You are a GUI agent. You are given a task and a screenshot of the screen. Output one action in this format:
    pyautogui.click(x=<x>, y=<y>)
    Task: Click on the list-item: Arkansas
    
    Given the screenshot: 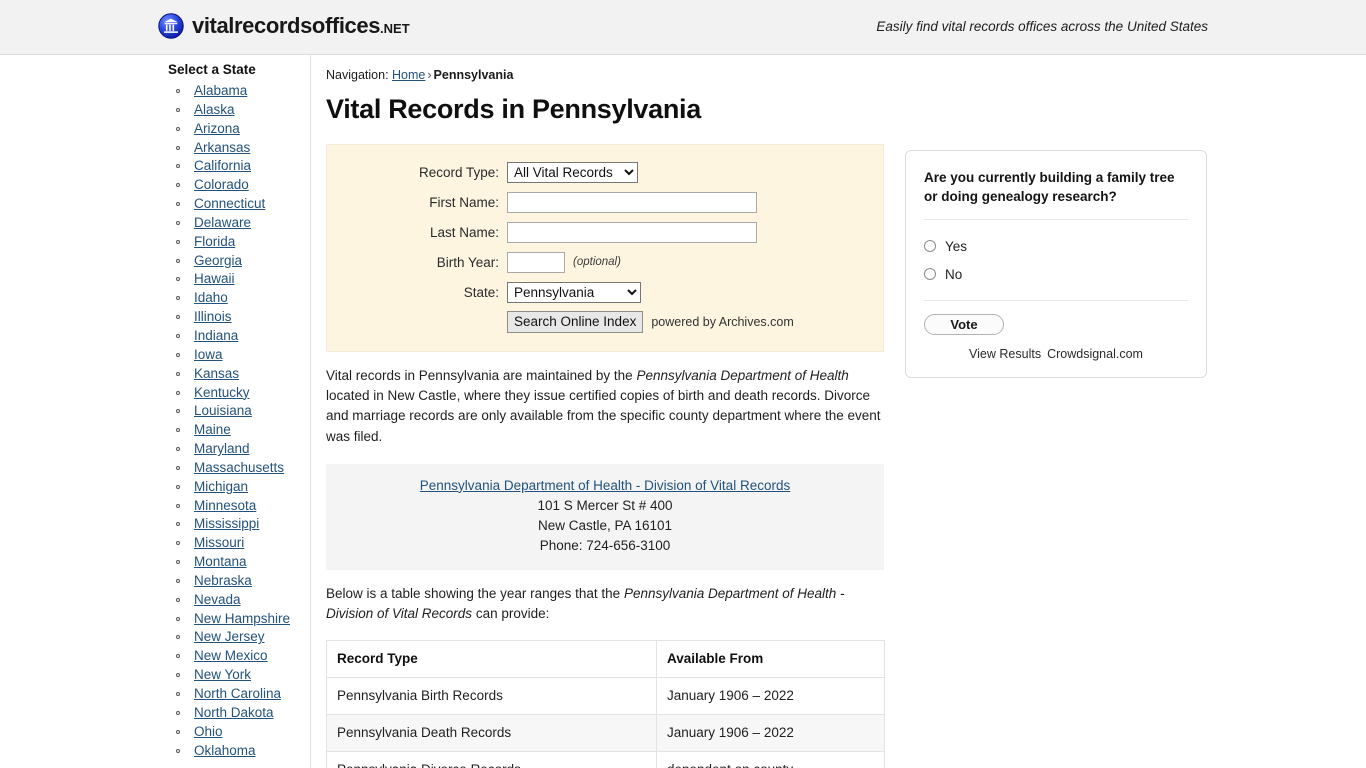 What is the action you would take?
    pyautogui.click(x=241, y=148)
    